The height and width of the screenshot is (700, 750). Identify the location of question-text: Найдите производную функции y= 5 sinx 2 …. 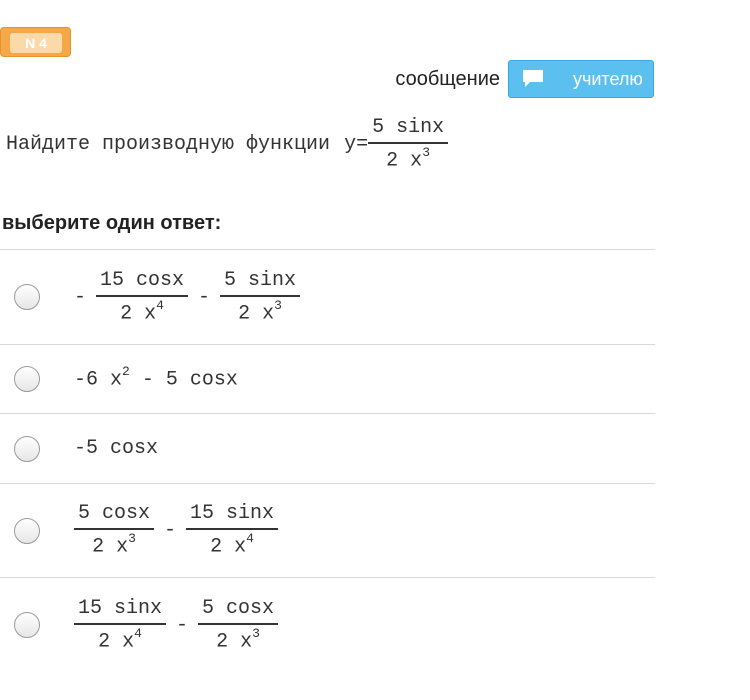
(227, 144).